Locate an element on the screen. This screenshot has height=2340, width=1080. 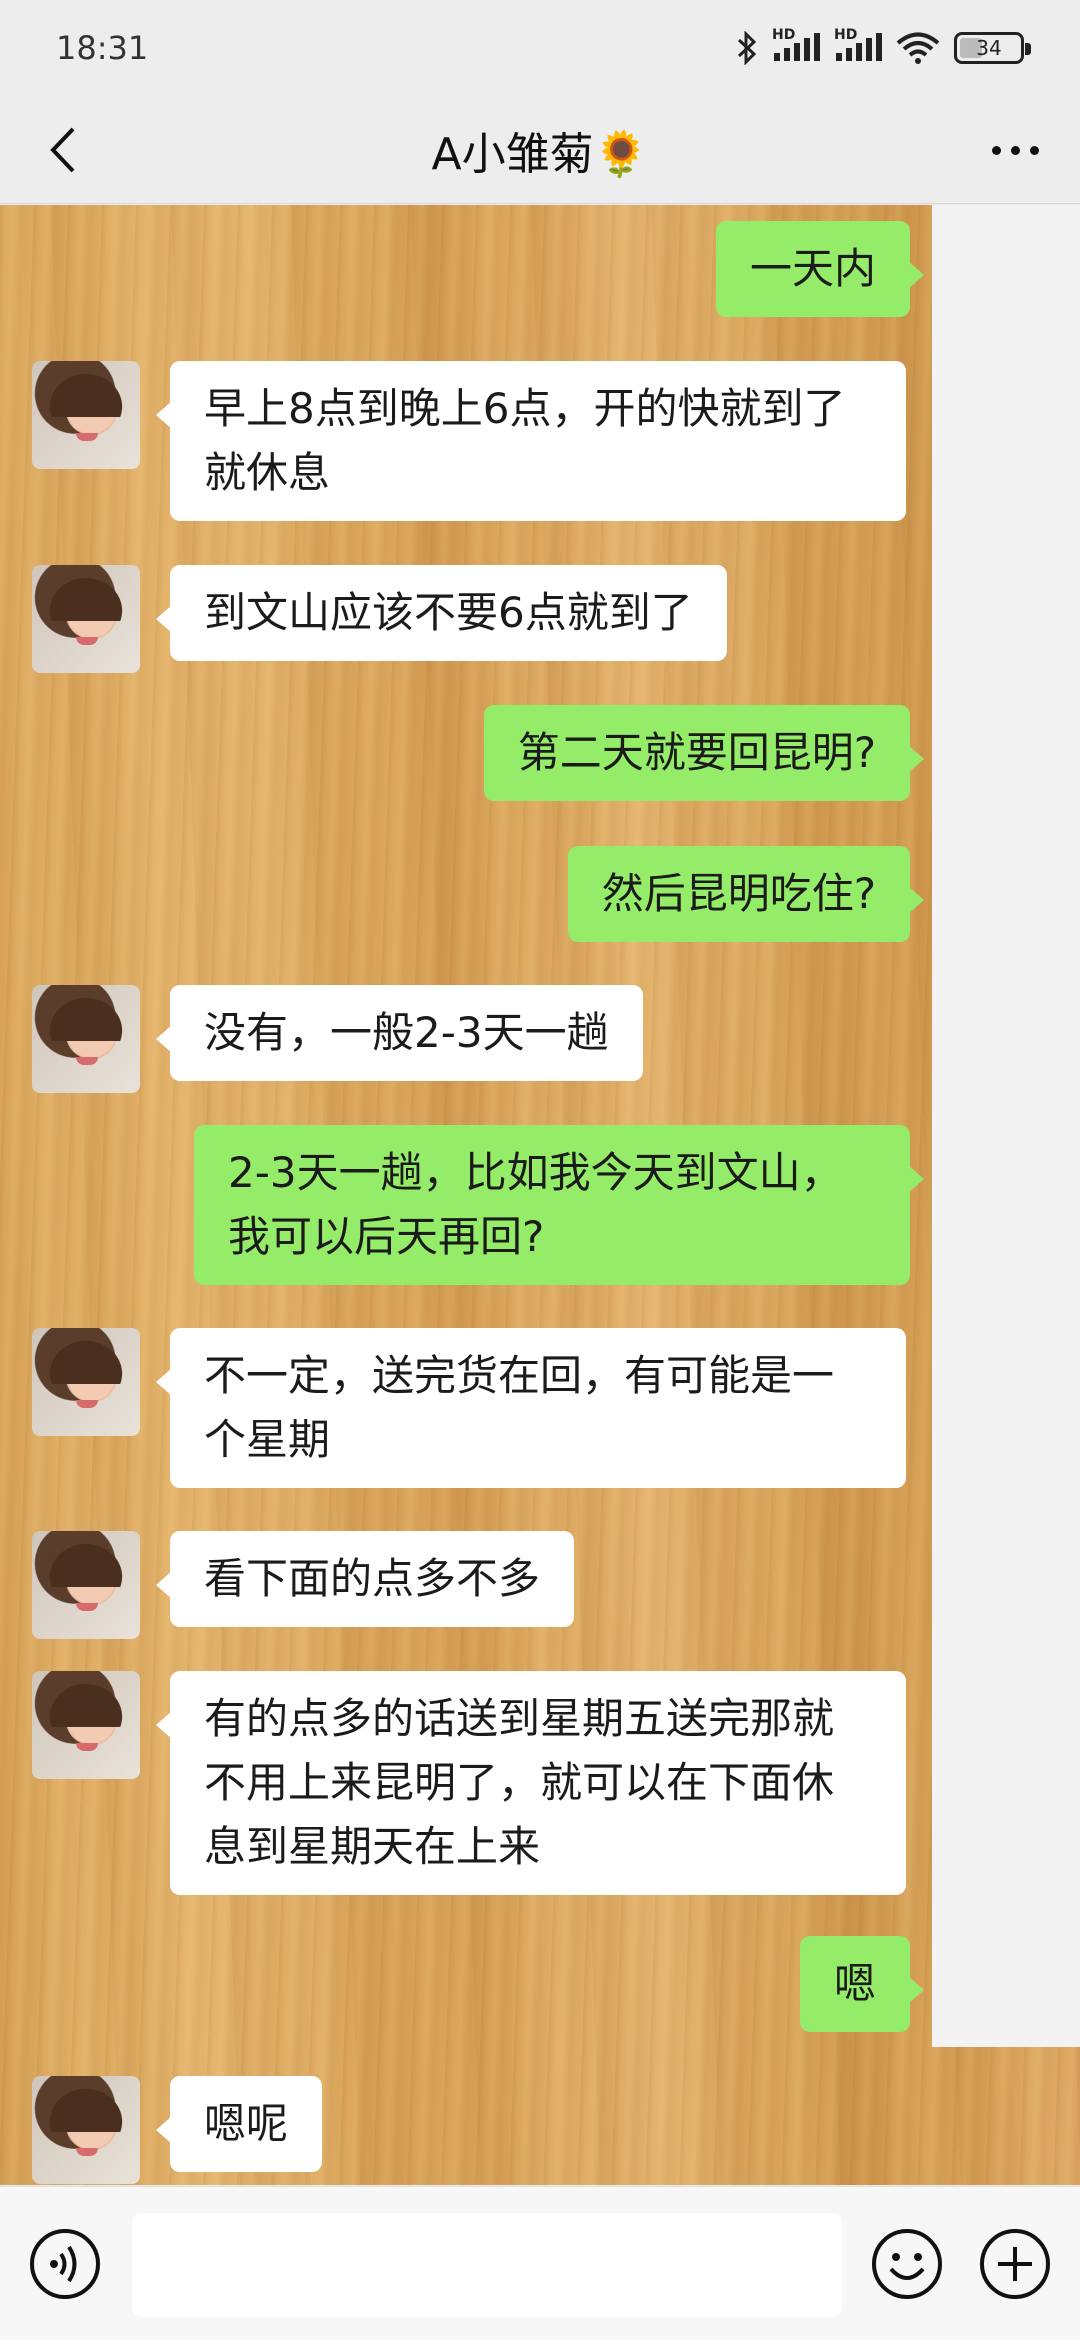
more-functions-button is located at coordinates (1015, 2264).